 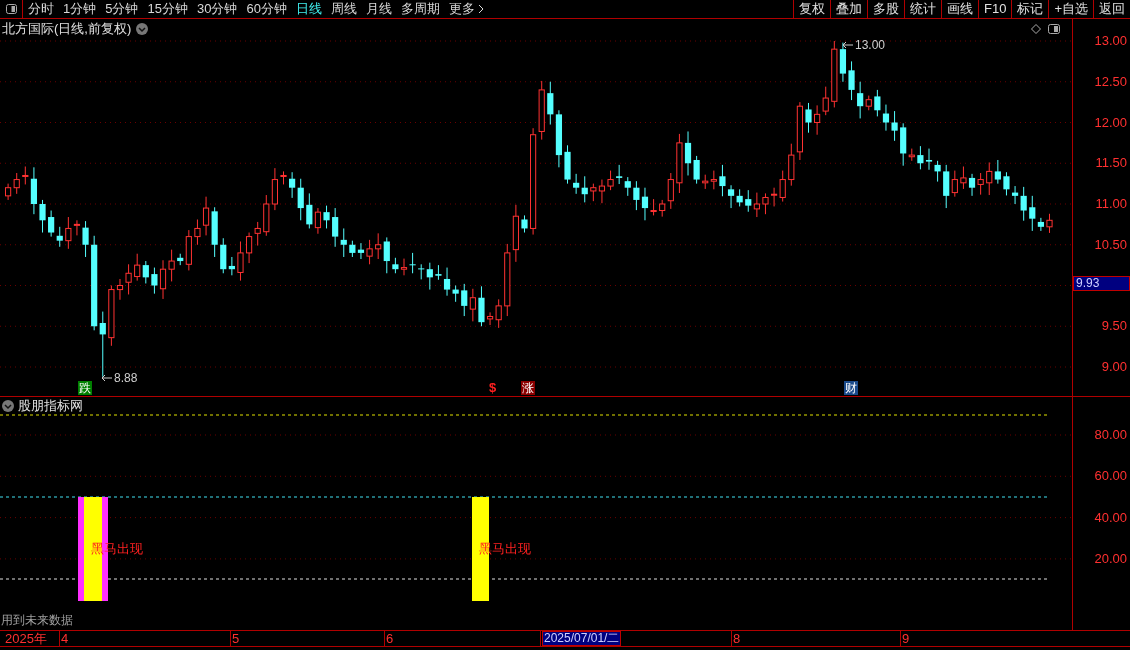 What do you see at coordinates (922, 9) in the screenshot?
I see `toolbar-button: 统计` at bounding box center [922, 9].